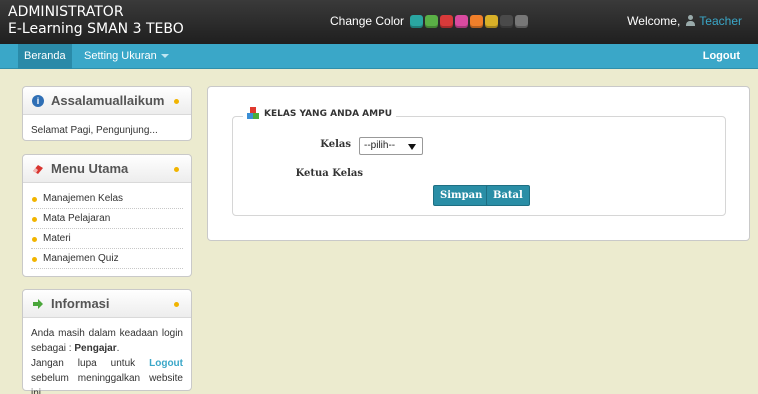 The image size is (758, 394). What do you see at coordinates (83, 363) in the screenshot?
I see `info-text-2a: Jangan lupa untuk` at bounding box center [83, 363].